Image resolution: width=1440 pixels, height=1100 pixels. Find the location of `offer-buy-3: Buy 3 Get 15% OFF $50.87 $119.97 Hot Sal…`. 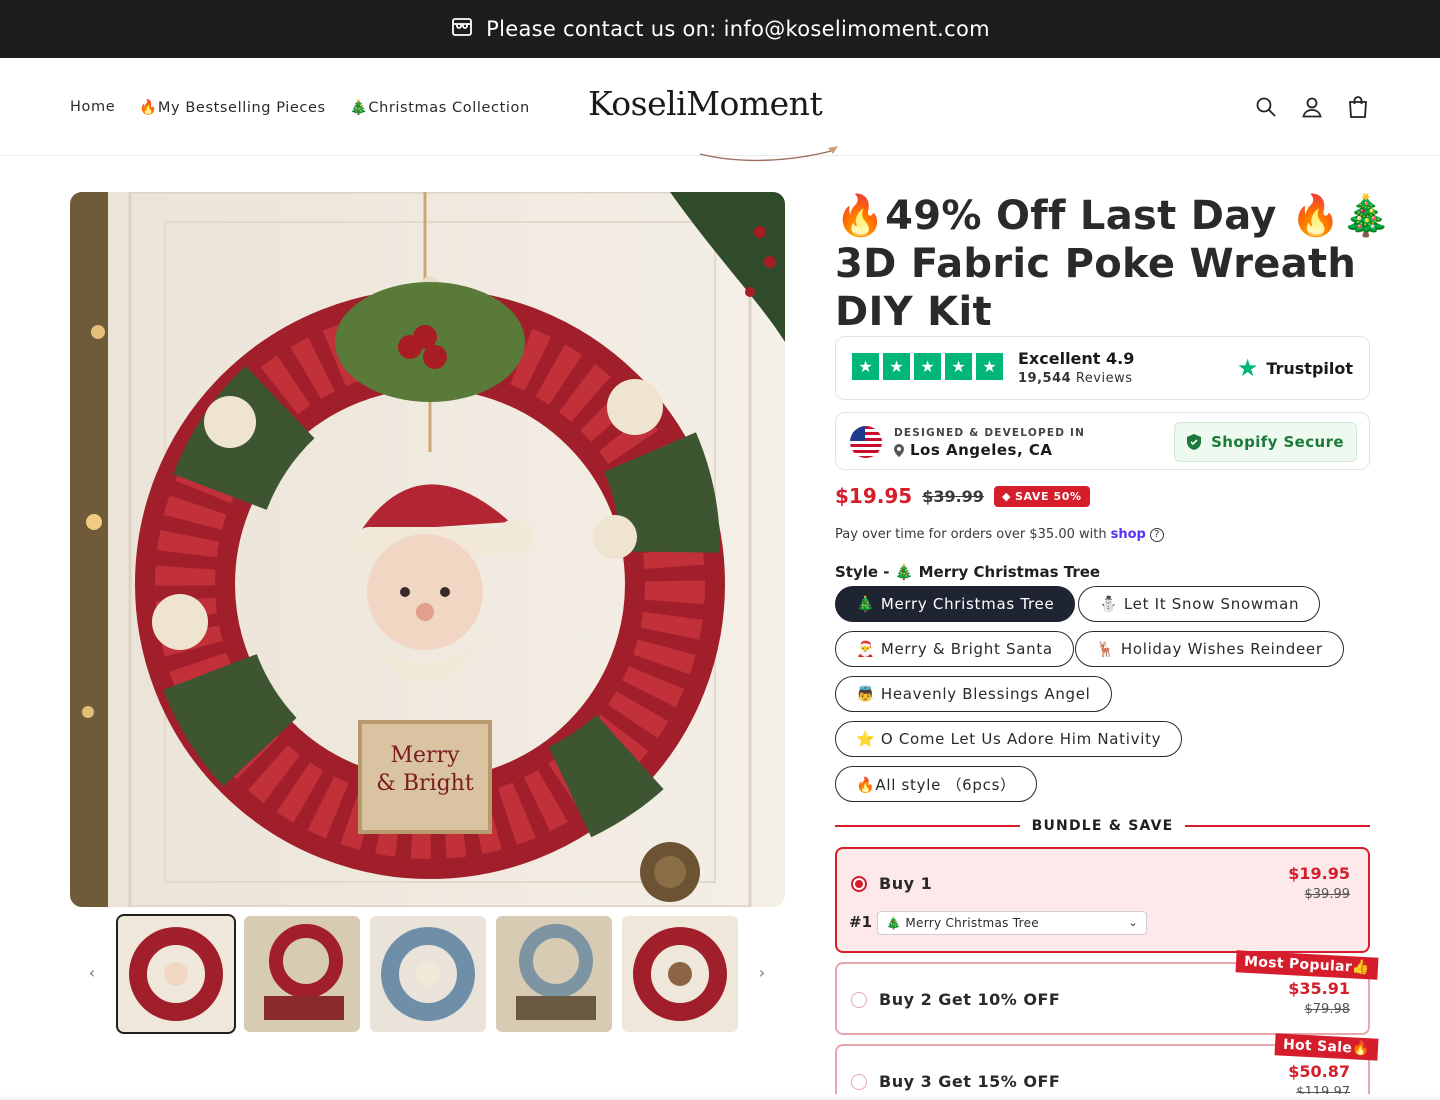

offer-buy-3: Buy 3 Get 15% OFF $50.87 $119.97 Hot Sal… is located at coordinates (1107, 1066).